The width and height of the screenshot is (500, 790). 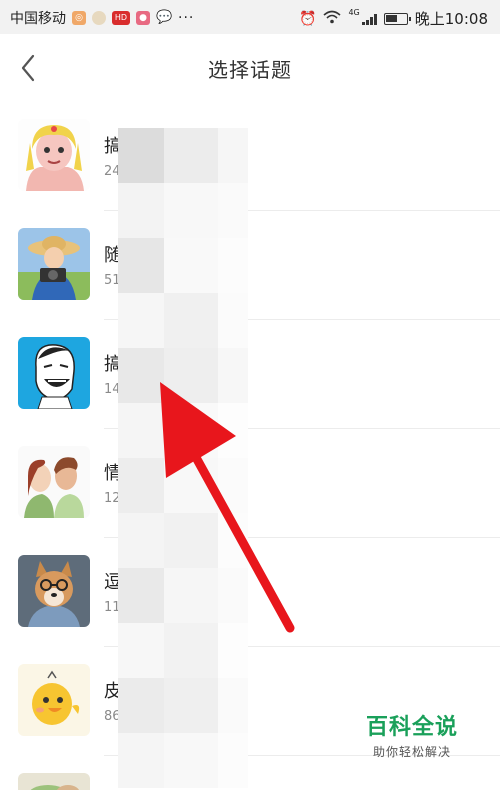 I want to click on watermark-title: 百科全说, so click(x=411, y=727).